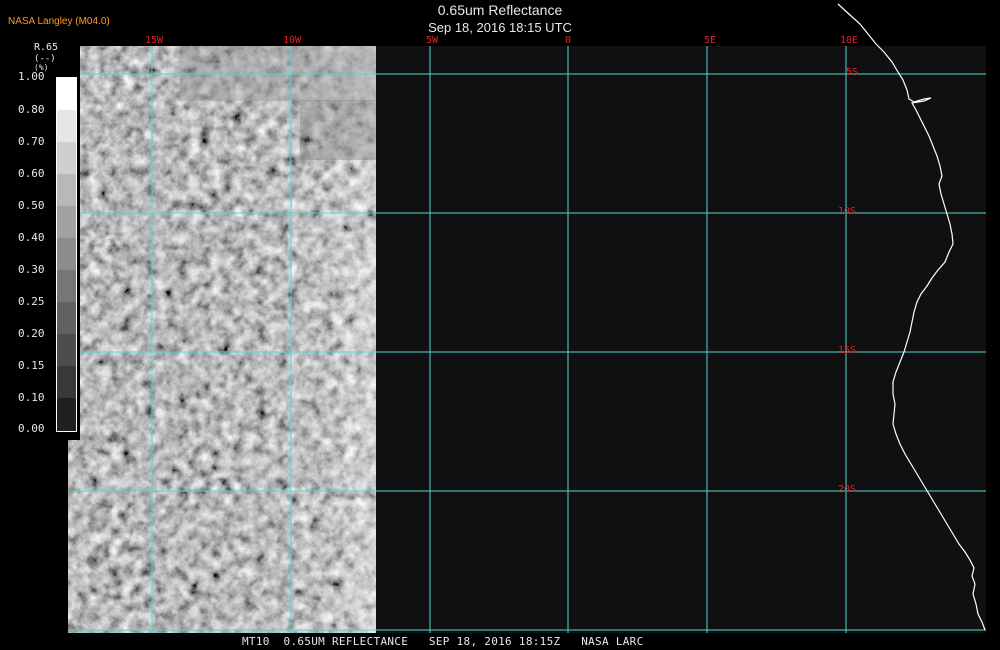 The width and height of the screenshot is (1000, 650). What do you see at coordinates (31, 205) in the screenshot?
I see `legend-tick: 0.50` at bounding box center [31, 205].